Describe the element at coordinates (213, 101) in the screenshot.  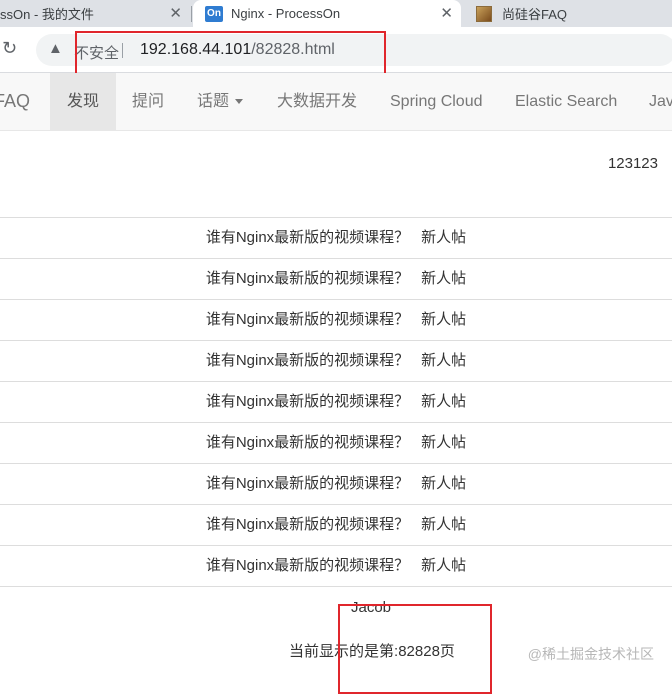
I see `nav-item-label: 话题` at that location.